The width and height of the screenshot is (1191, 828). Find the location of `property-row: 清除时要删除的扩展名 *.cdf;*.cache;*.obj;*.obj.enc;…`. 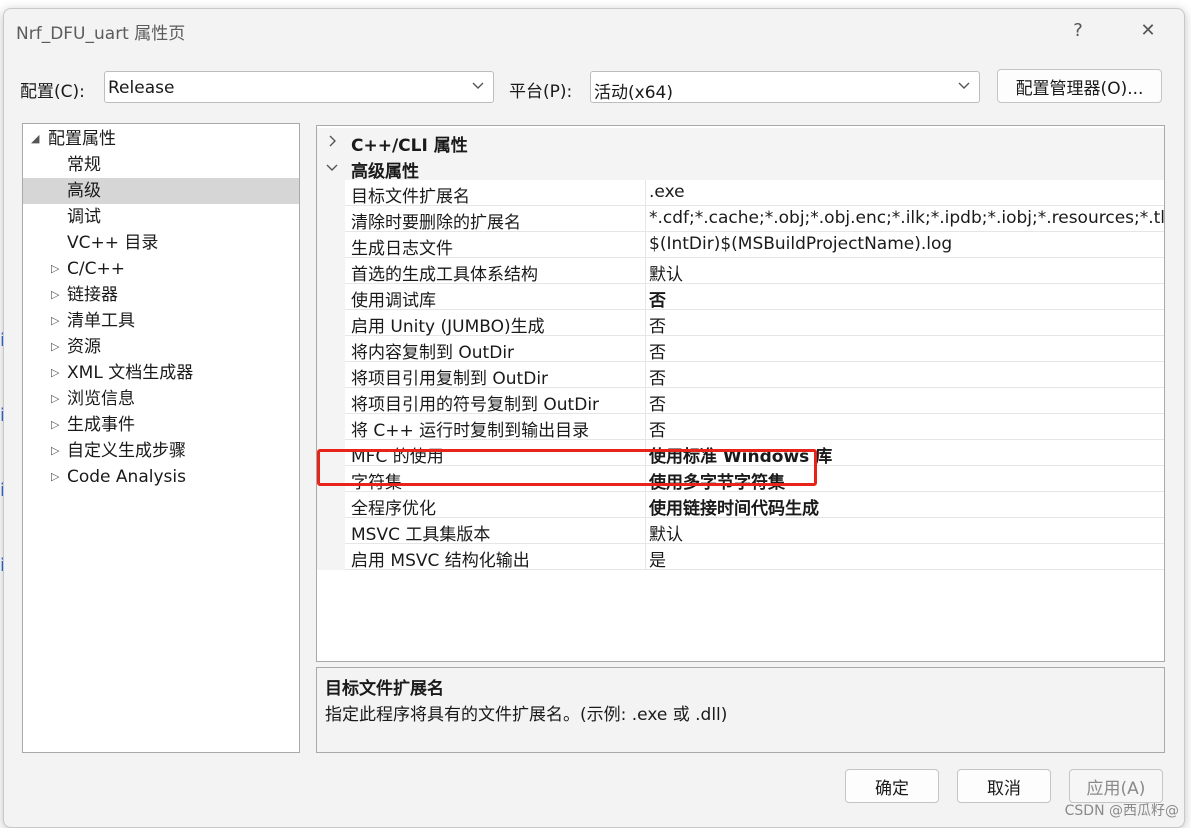

property-row: 清除时要删除的扩展名 *.cdf;*.cache;*.obj;*.obj.enc;… is located at coordinates (740, 219).